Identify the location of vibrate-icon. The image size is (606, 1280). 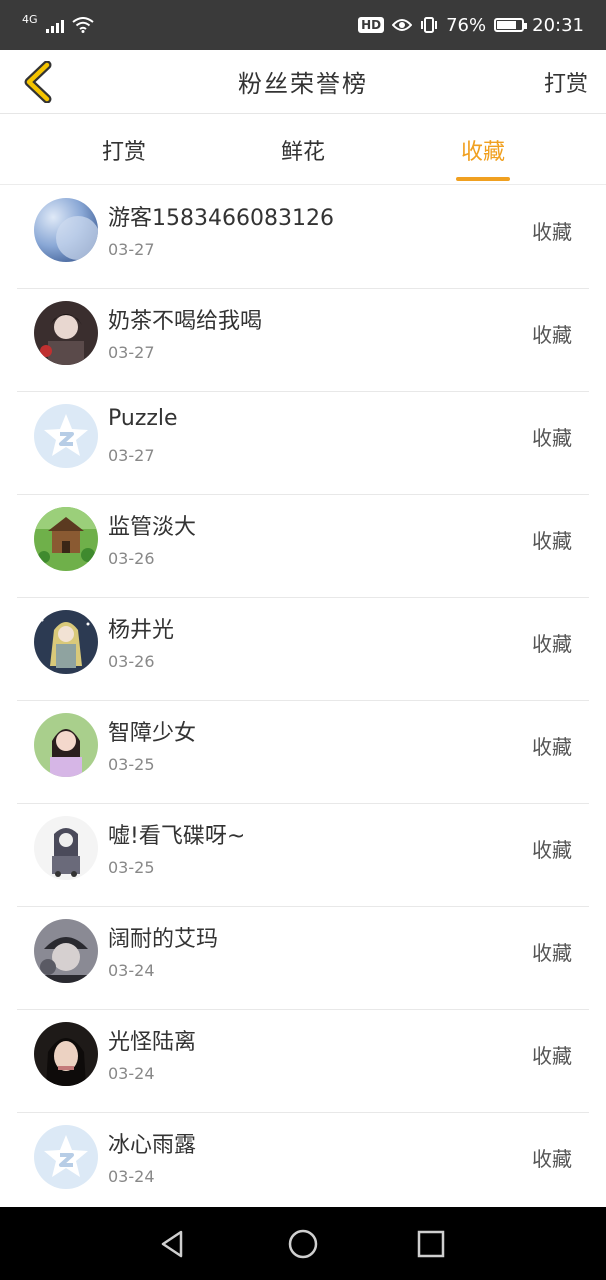
(429, 25).